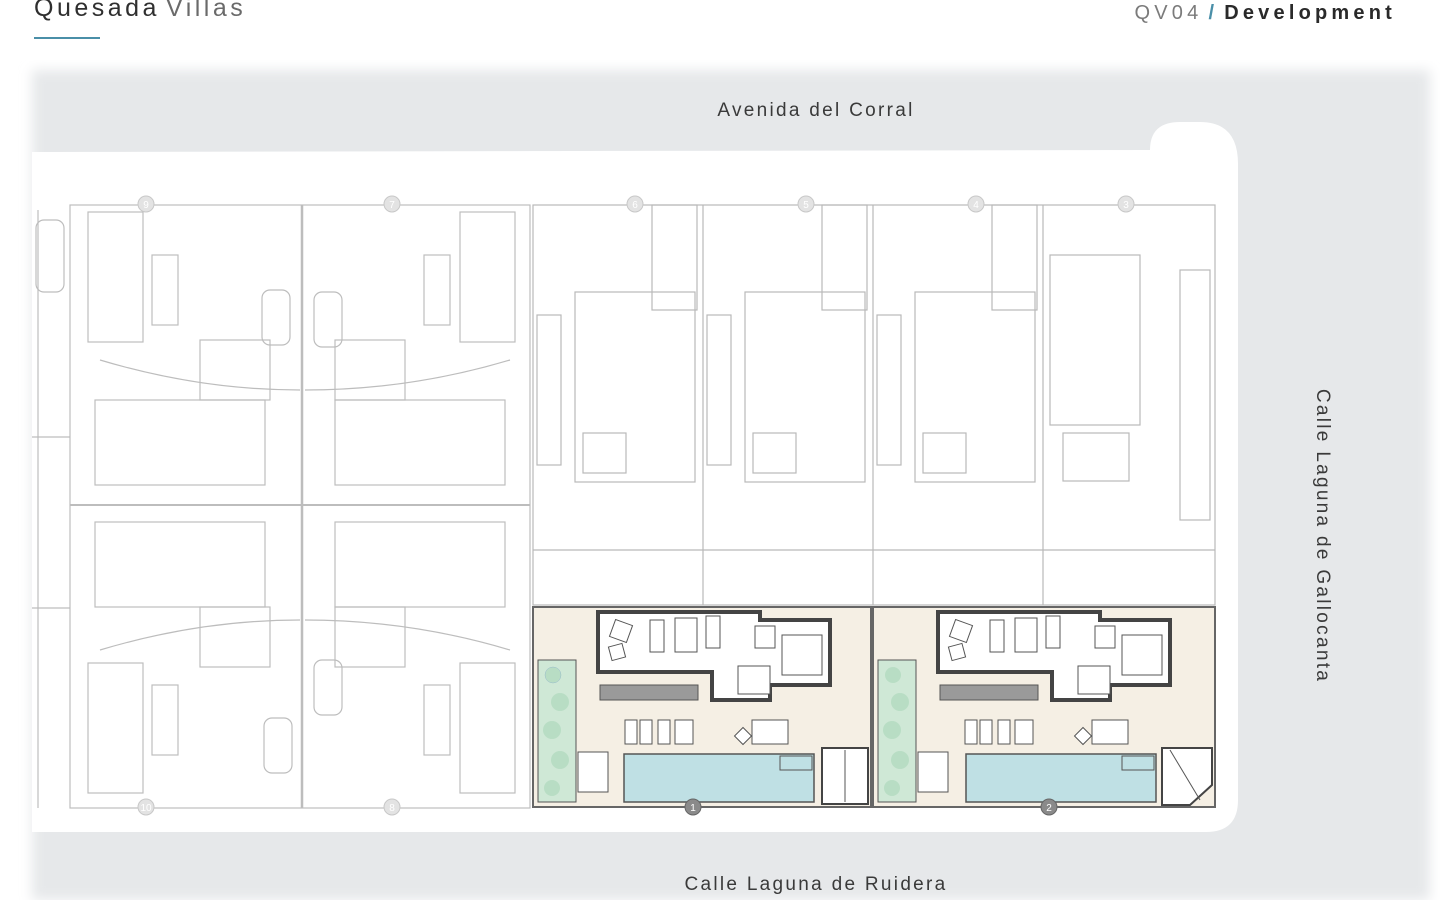  I want to click on brand-secondary: Villas, so click(206, 11).